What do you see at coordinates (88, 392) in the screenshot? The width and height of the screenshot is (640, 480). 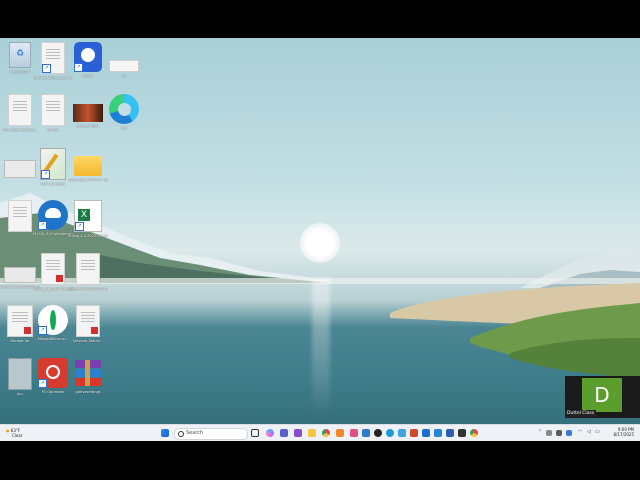 I see `icon-label: gdrivesettings` at bounding box center [88, 392].